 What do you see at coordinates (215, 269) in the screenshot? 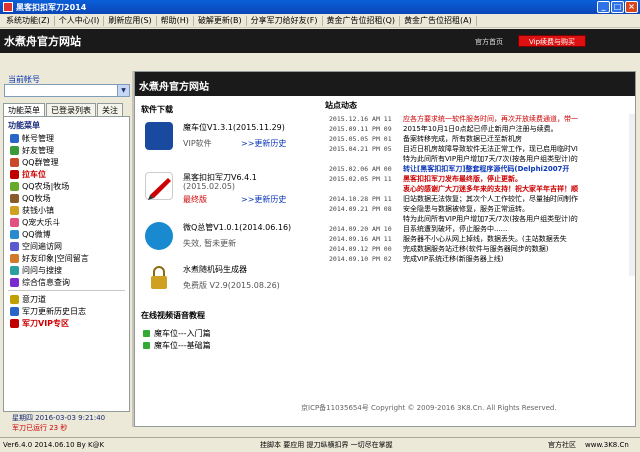
I see `download-name: 水煮随机码生成器` at bounding box center [215, 269].